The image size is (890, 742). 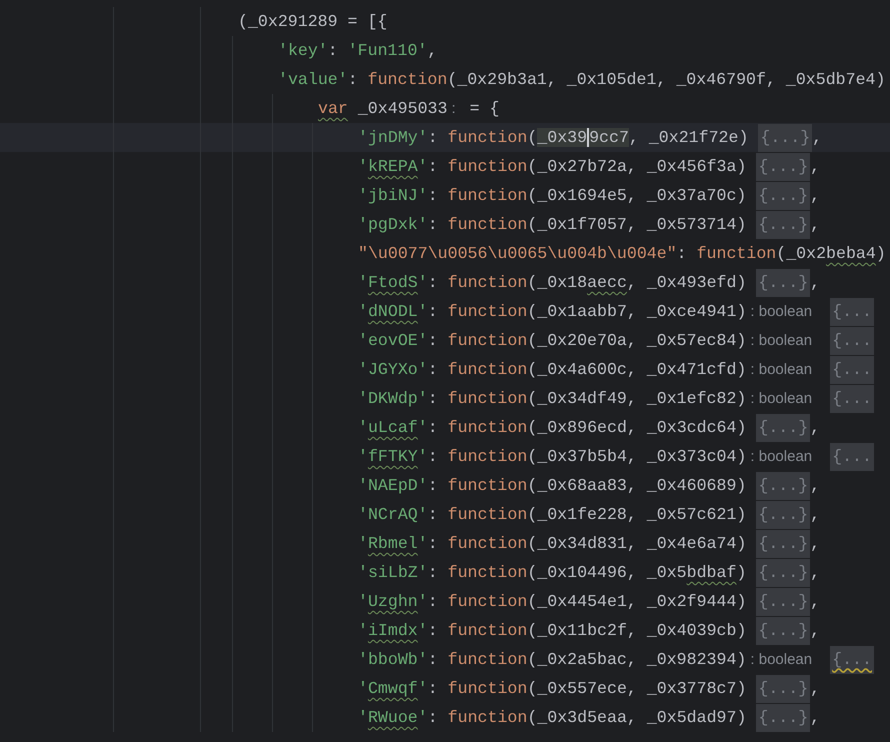 I want to click on code-text: 'iImdx': function(_0x11bc2f, _0x4039cb), so click(x=553, y=631).